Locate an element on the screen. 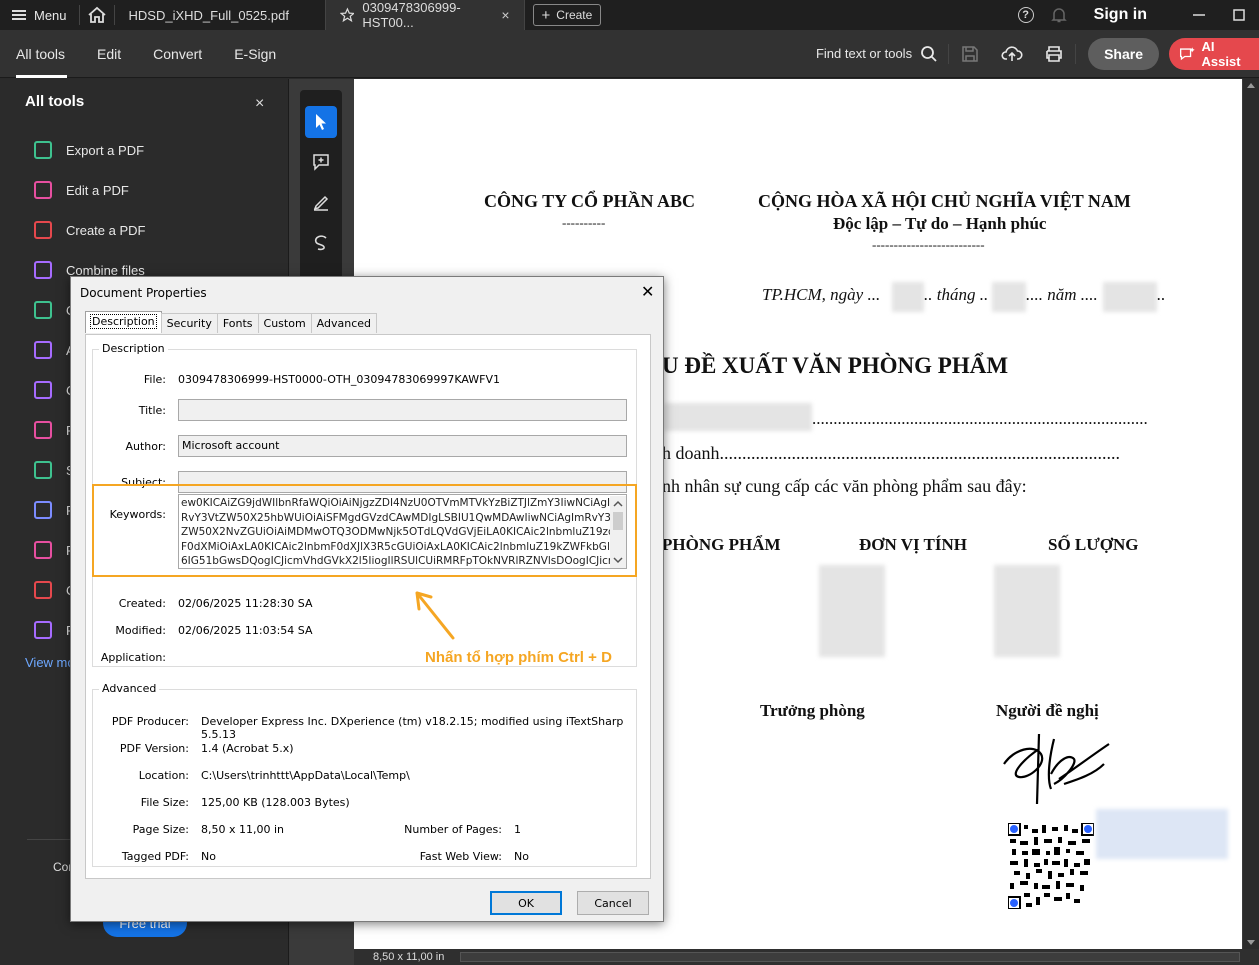  dialog-close-icon: ✕ is located at coordinates (647, 291).